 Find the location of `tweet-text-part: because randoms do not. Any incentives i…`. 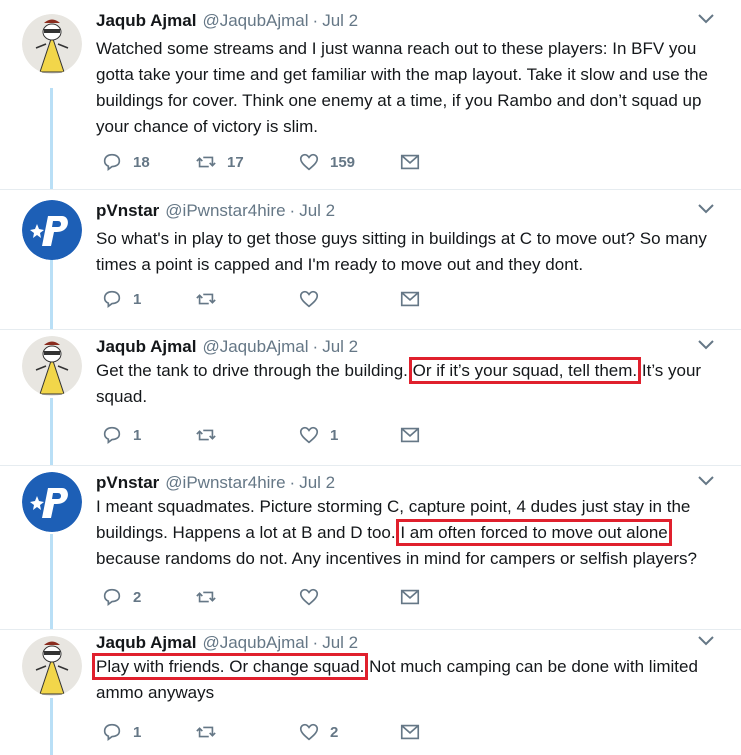

tweet-text-part: because randoms do not. Any incentives i… is located at coordinates (396, 558).